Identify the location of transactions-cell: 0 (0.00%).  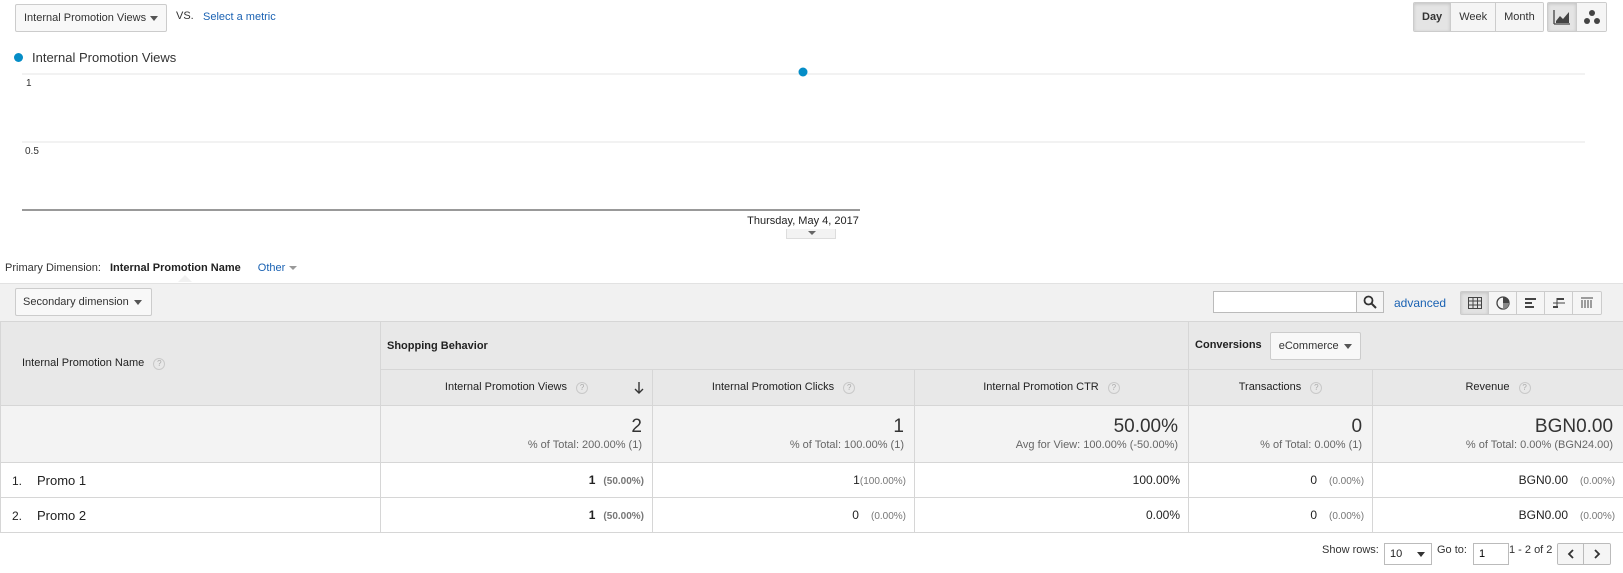
(1281, 515).